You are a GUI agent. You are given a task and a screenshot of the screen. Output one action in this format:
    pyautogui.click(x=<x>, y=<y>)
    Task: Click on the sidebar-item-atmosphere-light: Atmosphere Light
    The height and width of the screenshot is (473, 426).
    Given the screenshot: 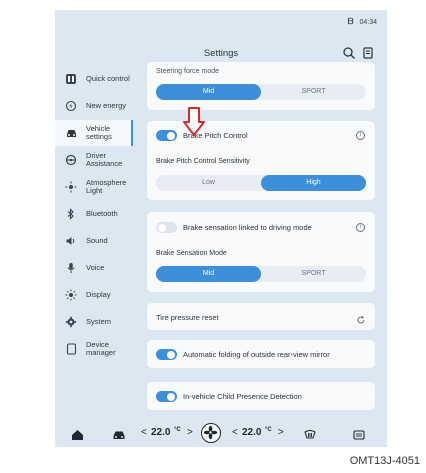 What is the action you would take?
    pyautogui.click(x=97, y=187)
    